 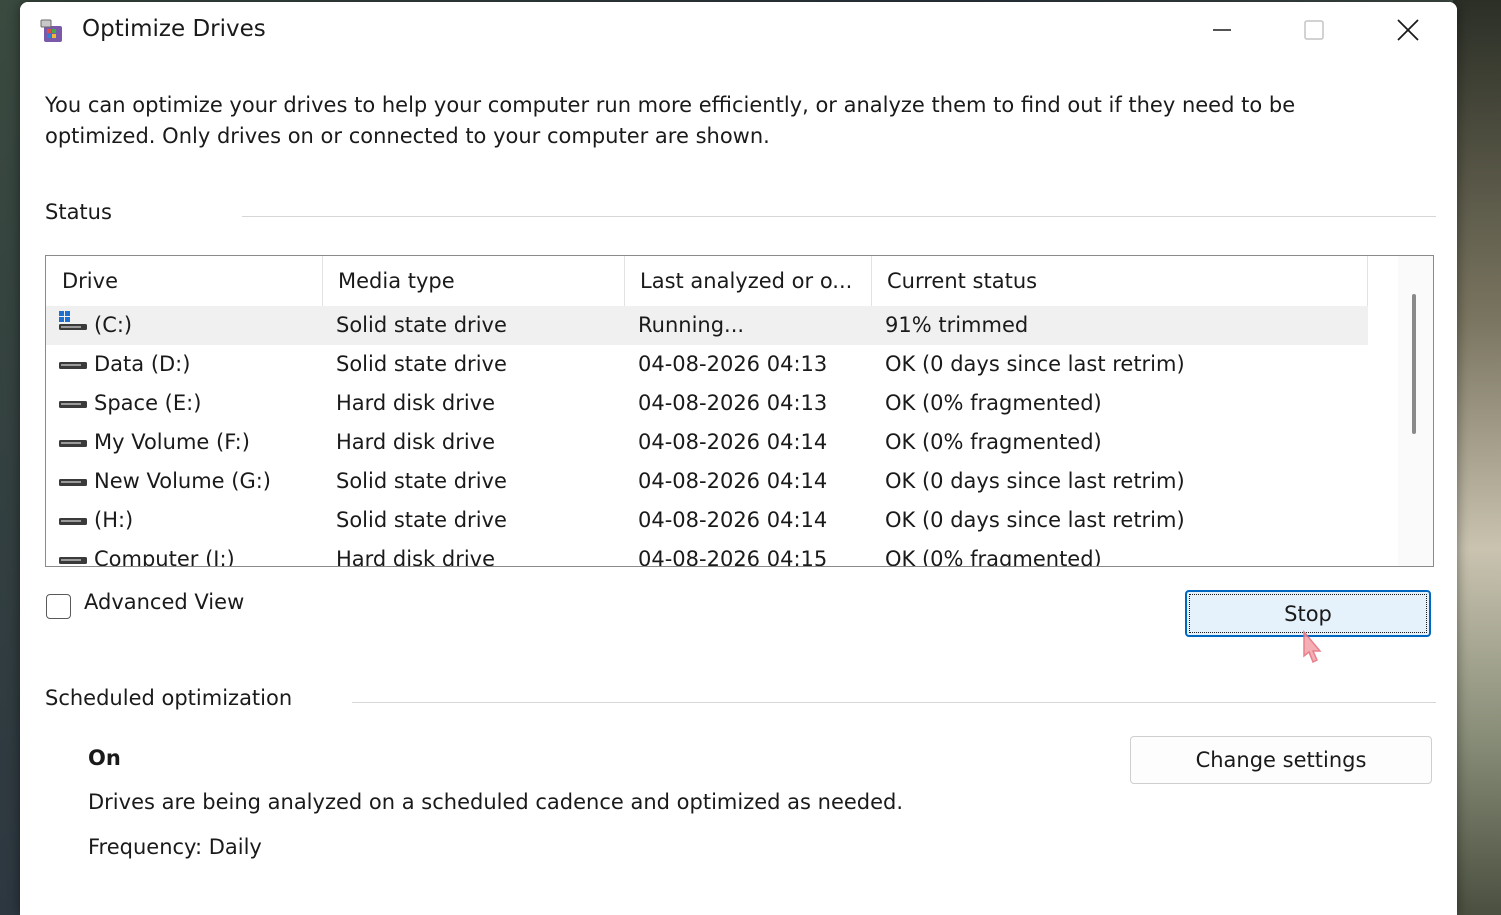 I want to click on desktop-wallpaper, so click(x=1477, y=457).